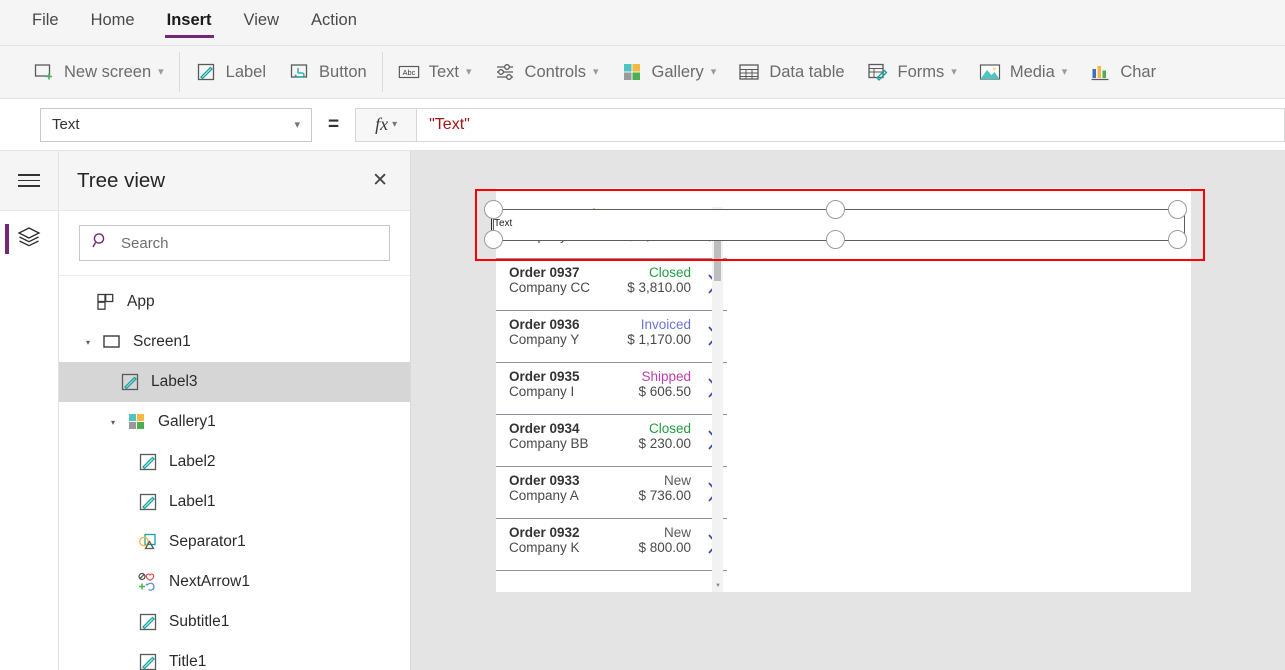 This screenshot has width=1285, height=670. I want to click on ribbon-label-button: Label, so click(230, 72).